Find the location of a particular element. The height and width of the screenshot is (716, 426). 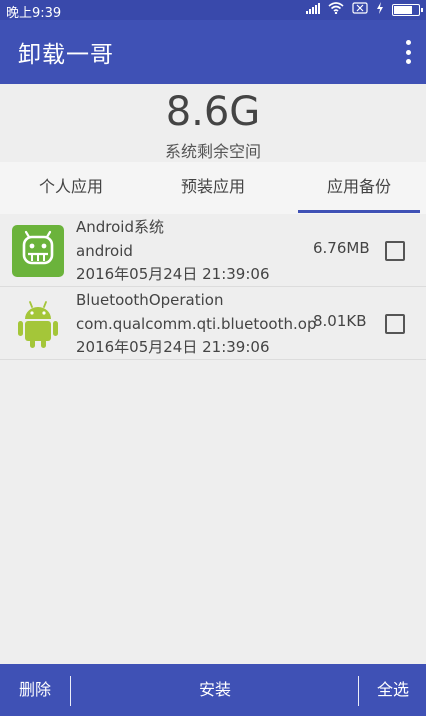

storage-summary: 8.6G 系统剩余空间 is located at coordinates (213, 123).